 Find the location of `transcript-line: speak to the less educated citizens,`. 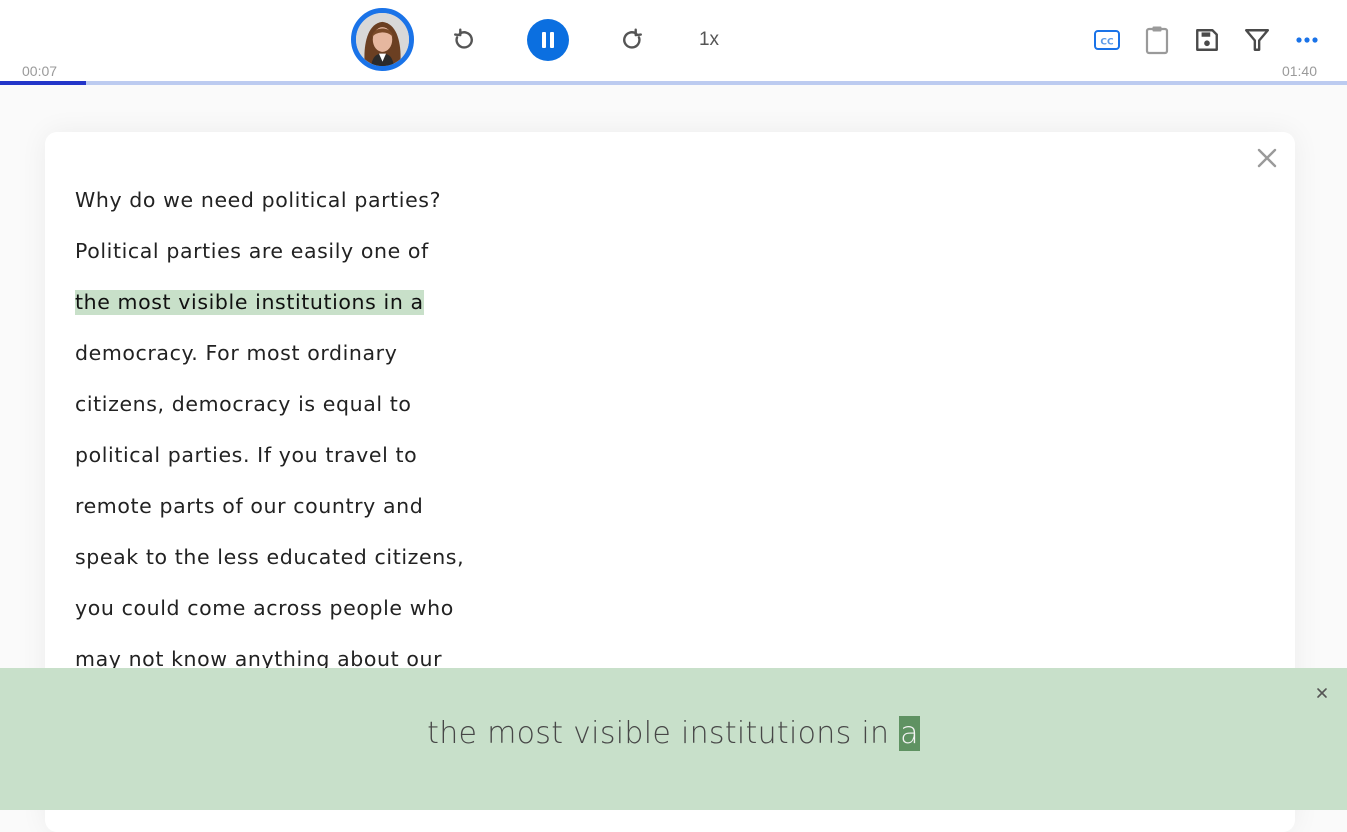

transcript-line: speak to the less educated citizens, is located at coordinates (269, 567).